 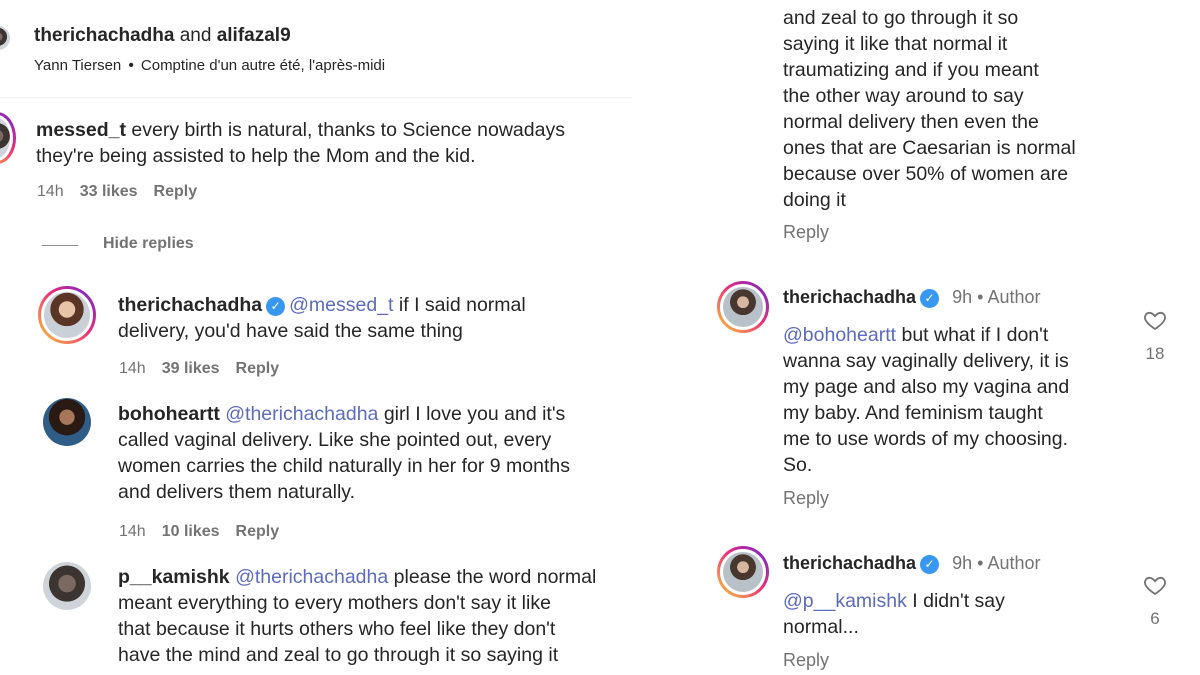 What do you see at coordinates (895, 44) in the screenshot?
I see `reply-text: saying it like that normal it` at bounding box center [895, 44].